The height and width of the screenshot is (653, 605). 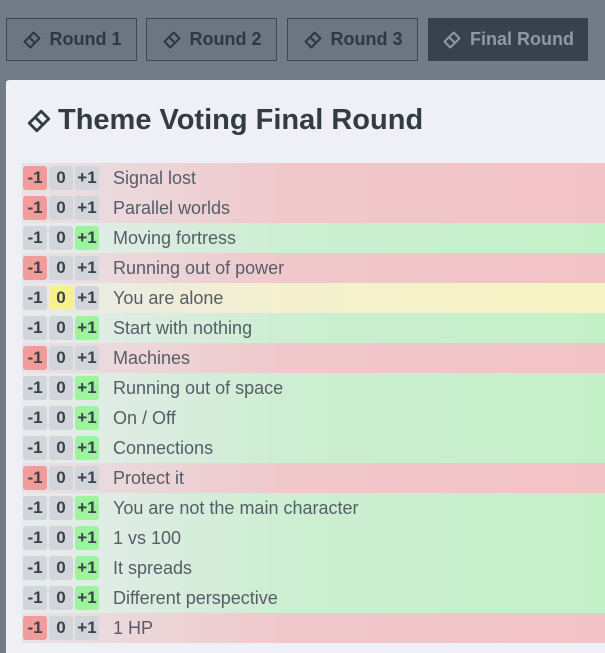 What do you see at coordinates (313, 298) in the screenshot?
I see `theme-row: -1 0 +1 You are alone` at bounding box center [313, 298].